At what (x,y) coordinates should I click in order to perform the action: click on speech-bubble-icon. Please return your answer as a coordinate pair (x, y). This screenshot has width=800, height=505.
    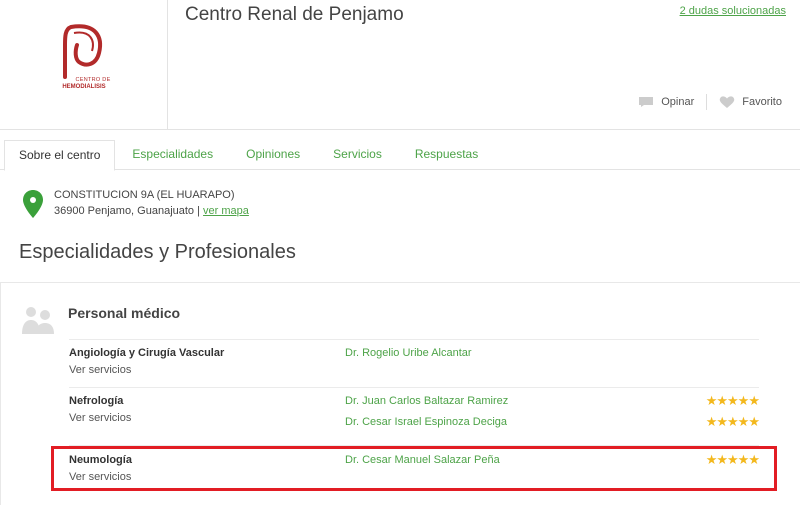
    Looking at the image, I should click on (646, 102).